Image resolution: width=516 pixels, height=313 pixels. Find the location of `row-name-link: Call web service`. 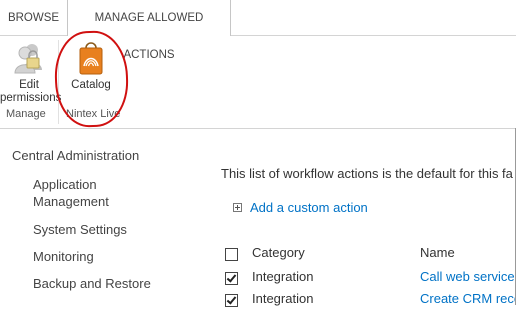

row-name-link: Call web service is located at coordinates (467, 276).